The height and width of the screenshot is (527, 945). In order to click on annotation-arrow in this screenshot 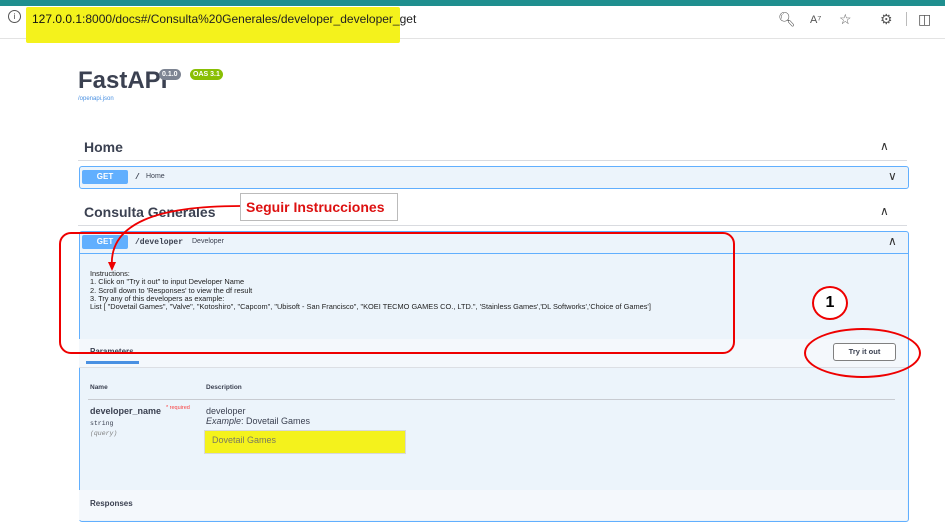, I will do `click(174, 238)`.